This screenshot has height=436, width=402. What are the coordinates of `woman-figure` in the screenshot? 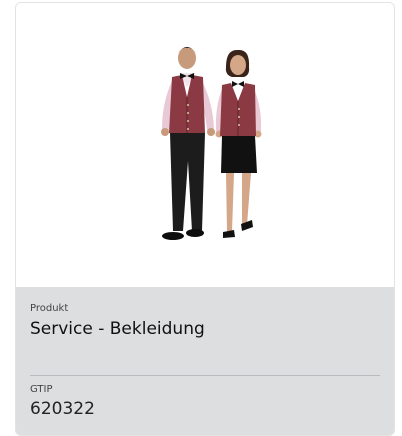 It's located at (238, 143).